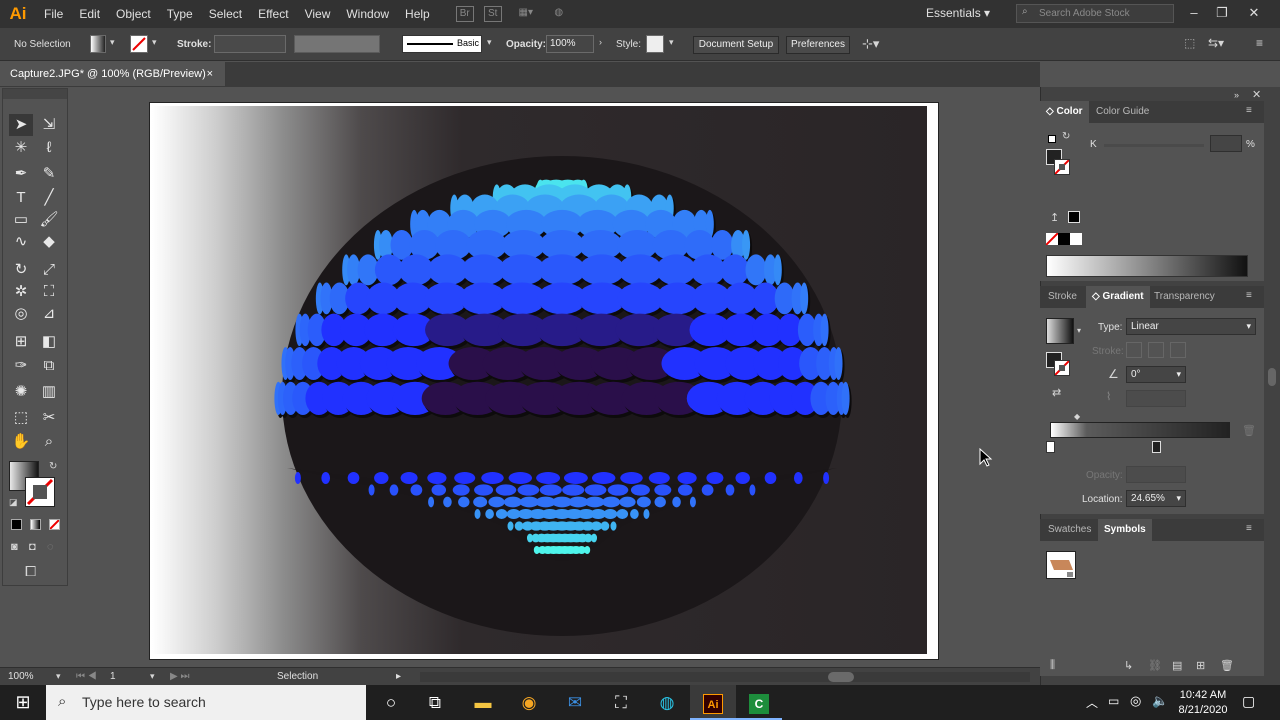 This screenshot has height=720, width=1280. What do you see at coordinates (1056, 392) in the screenshot?
I see `reverse-gradient-icon: ⇄` at bounding box center [1056, 392].